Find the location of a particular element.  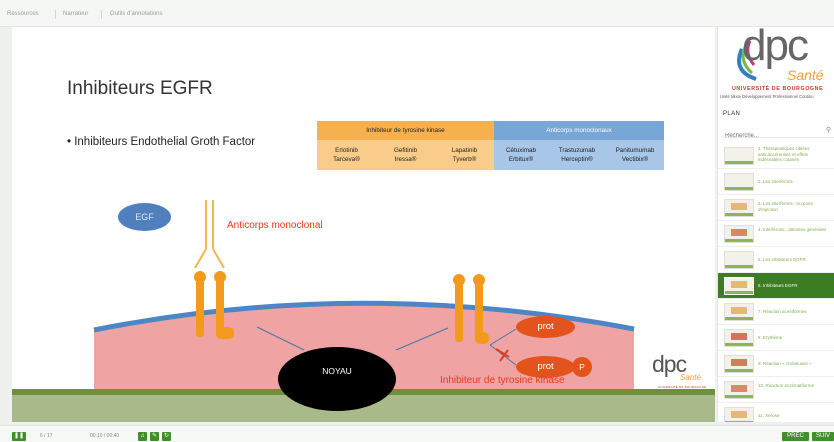

plan-item-label: 2. Les interférons is located at coordinates (775, 181).